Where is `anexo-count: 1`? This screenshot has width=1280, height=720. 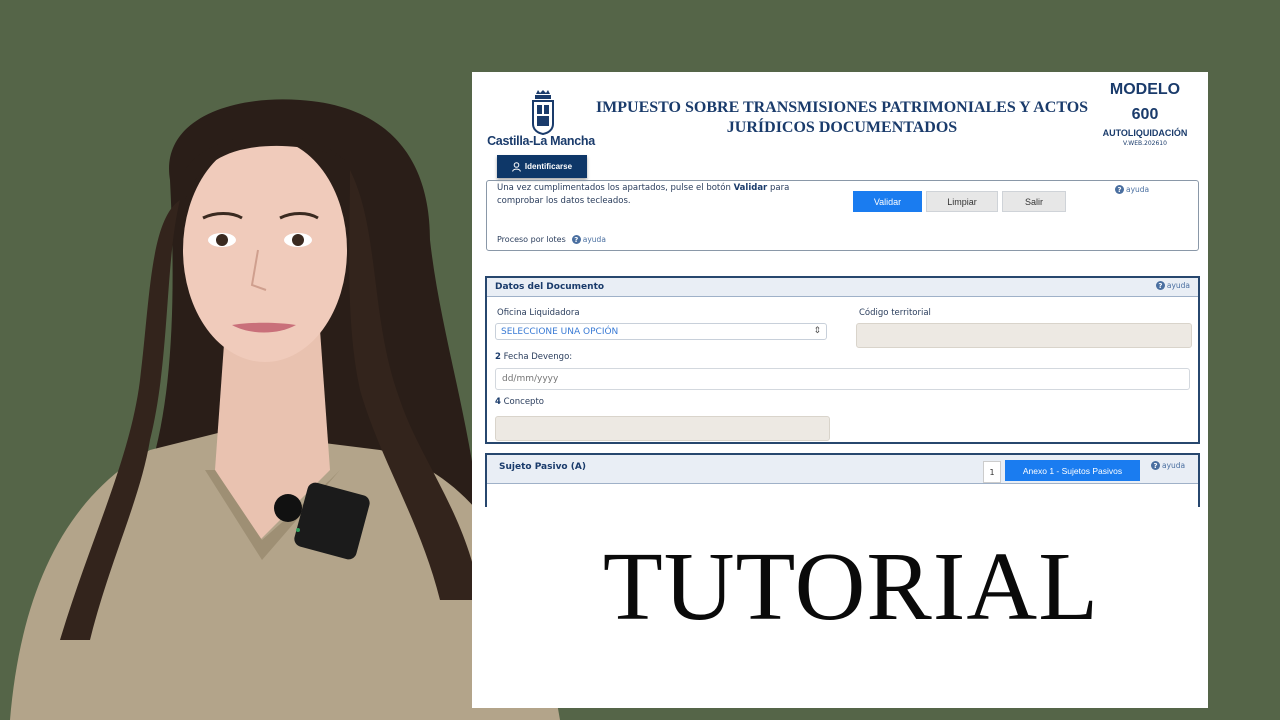 anexo-count: 1 is located at coordinates (992, 472).